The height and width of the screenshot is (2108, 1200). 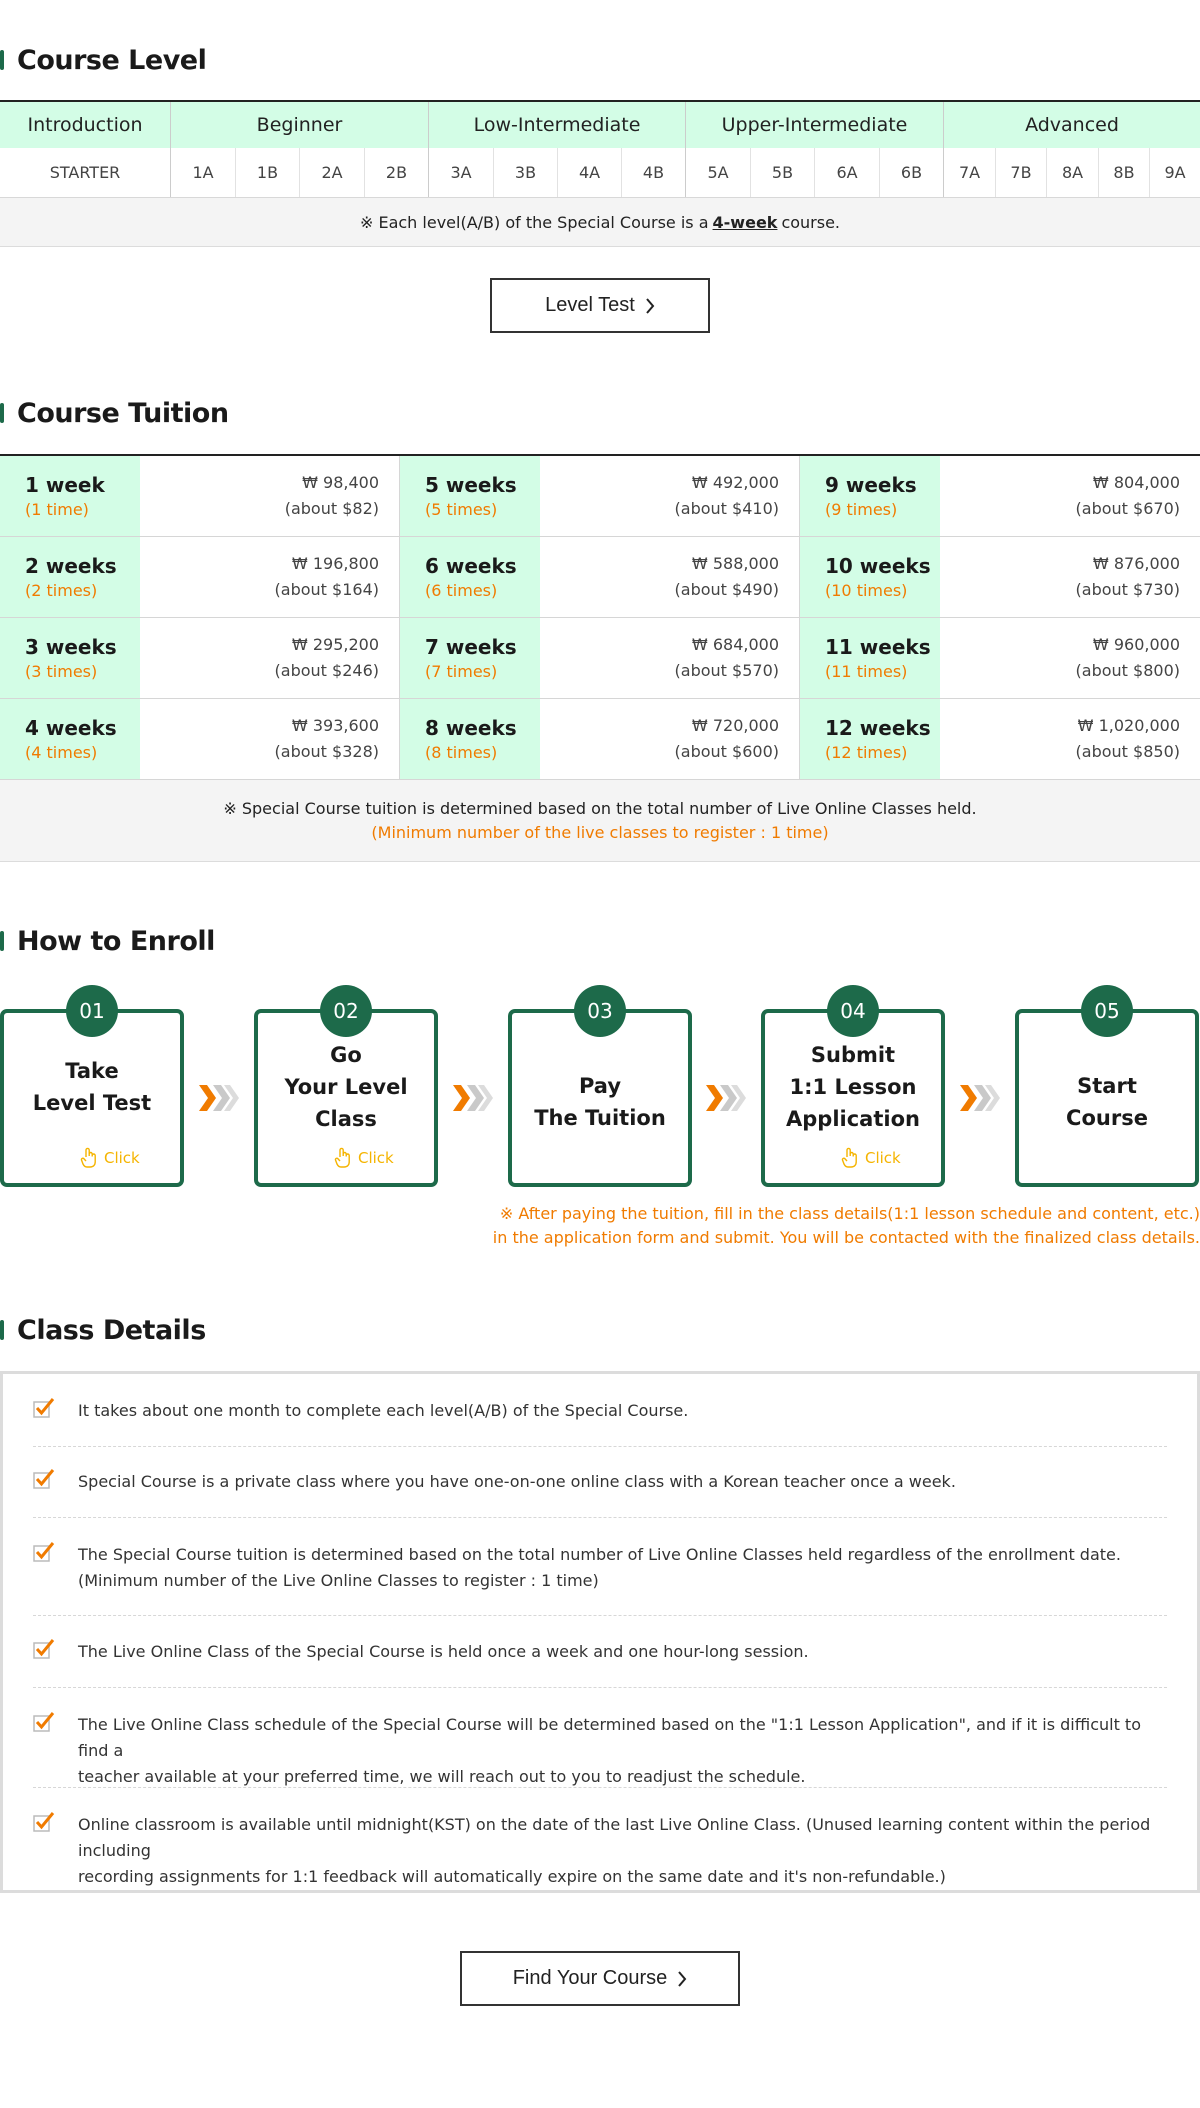 I want to click on class-details-heading: Class Details, so click(x=103, y=1330).